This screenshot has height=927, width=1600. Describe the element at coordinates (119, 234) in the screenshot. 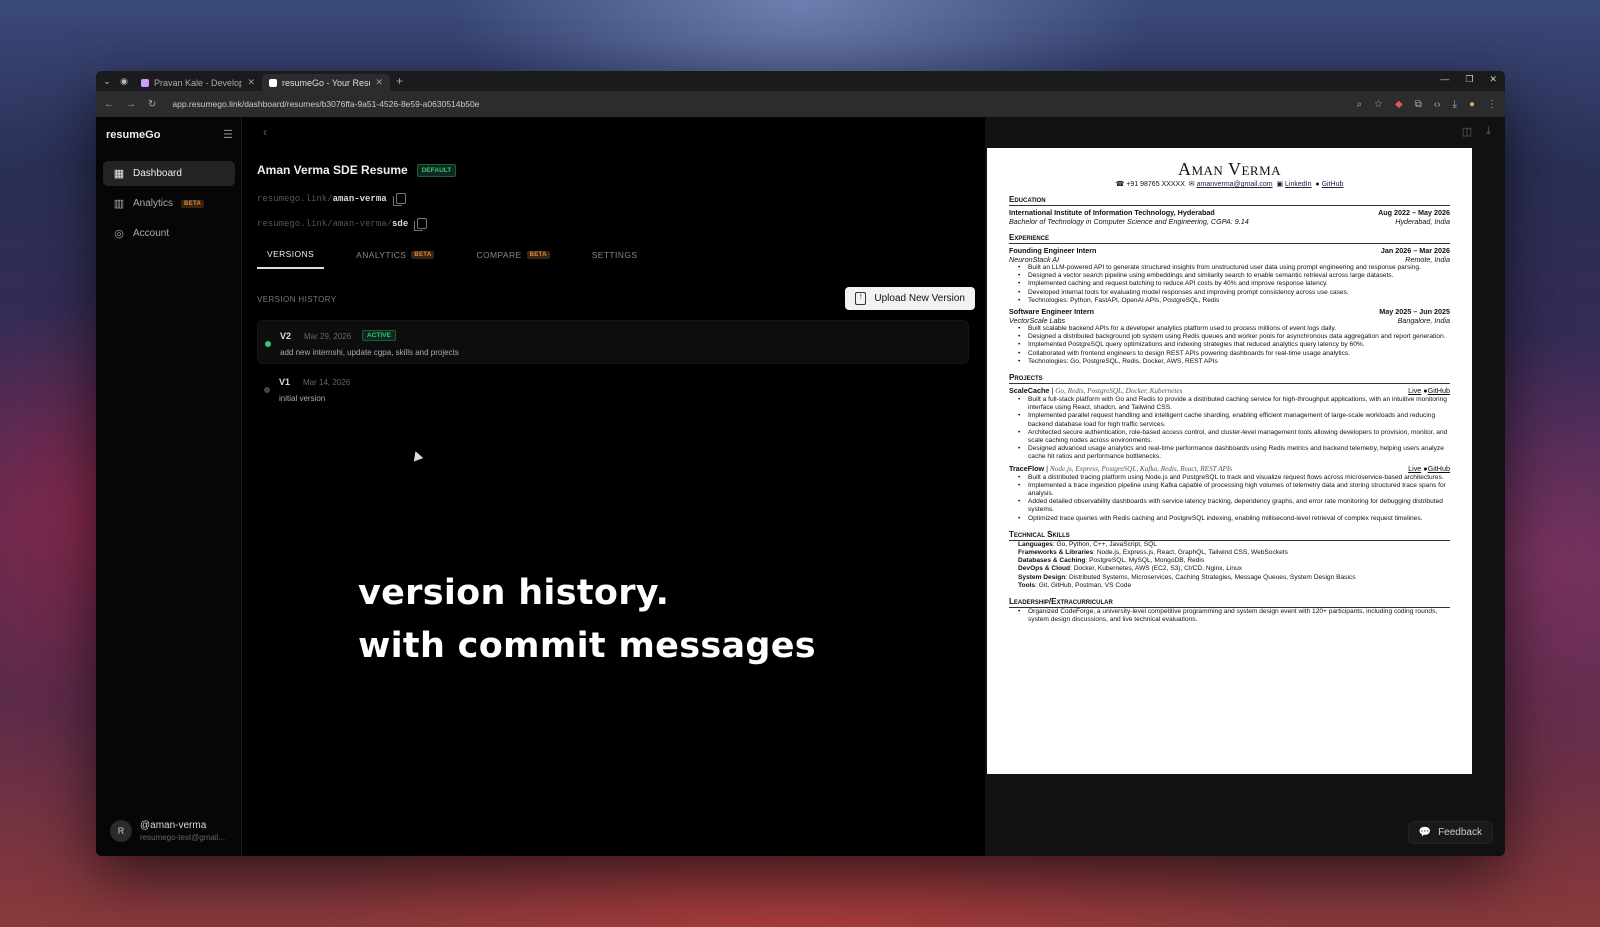

I see `user-circle-icon: ◎` at that location.